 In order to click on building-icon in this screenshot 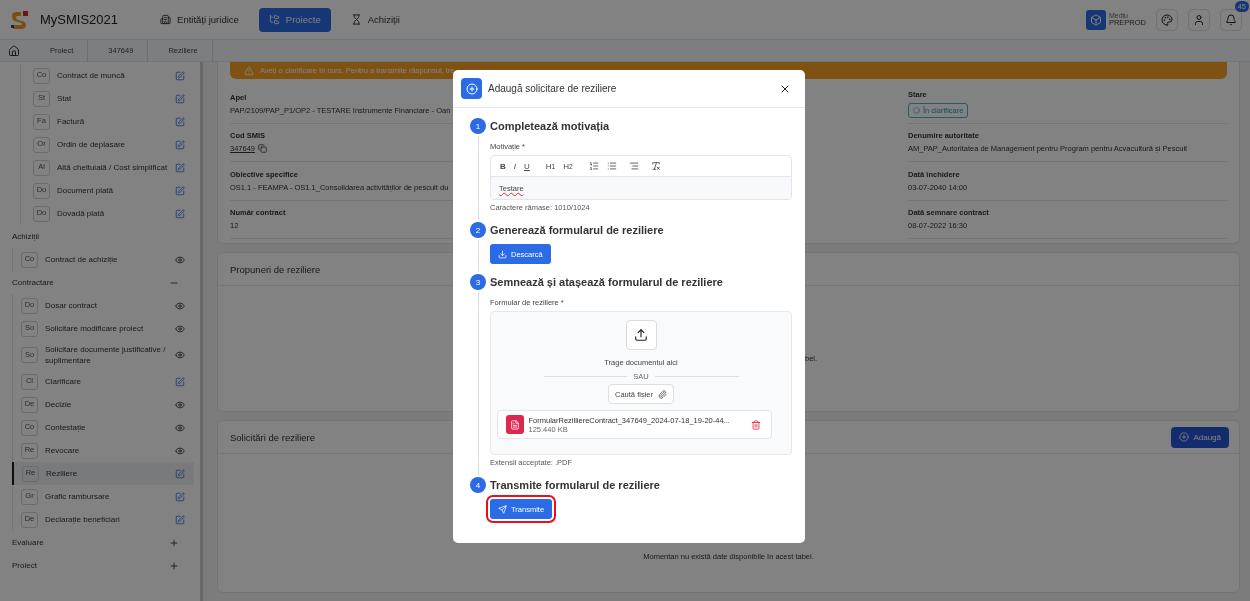, I will do `click(166, 19)`.